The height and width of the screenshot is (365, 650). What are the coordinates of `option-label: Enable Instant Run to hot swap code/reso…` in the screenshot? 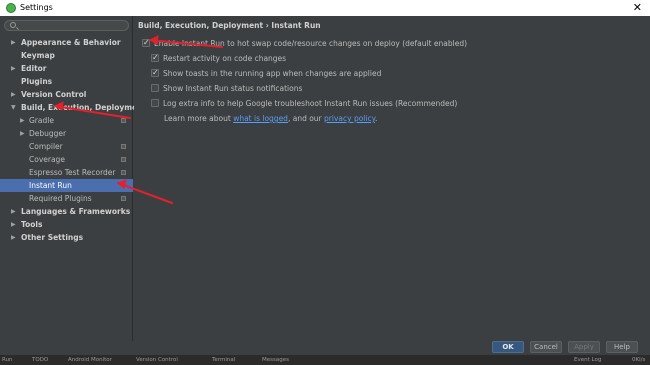 It's located at (311, 43).